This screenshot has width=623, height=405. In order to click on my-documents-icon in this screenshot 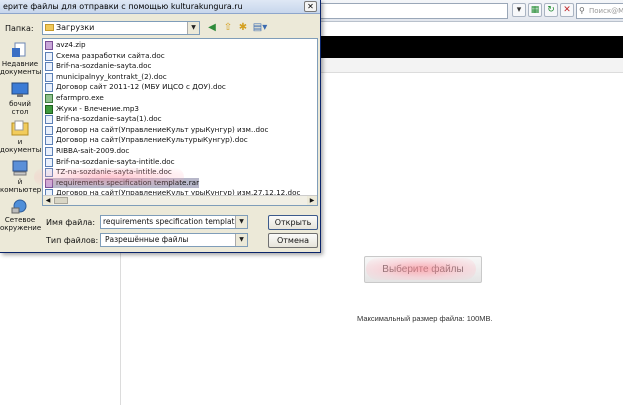, I will do `click(20, 128)`.